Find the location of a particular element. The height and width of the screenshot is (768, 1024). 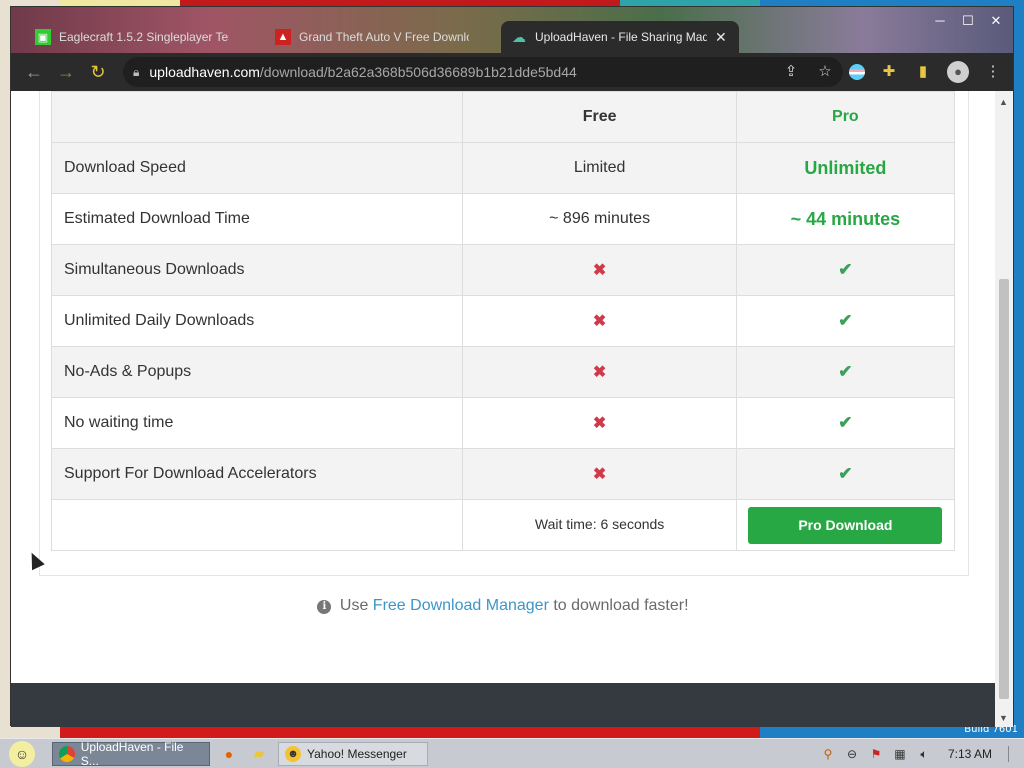

wait-time-text: Wait time: 6 seconds is located at coordinates (599, 524).